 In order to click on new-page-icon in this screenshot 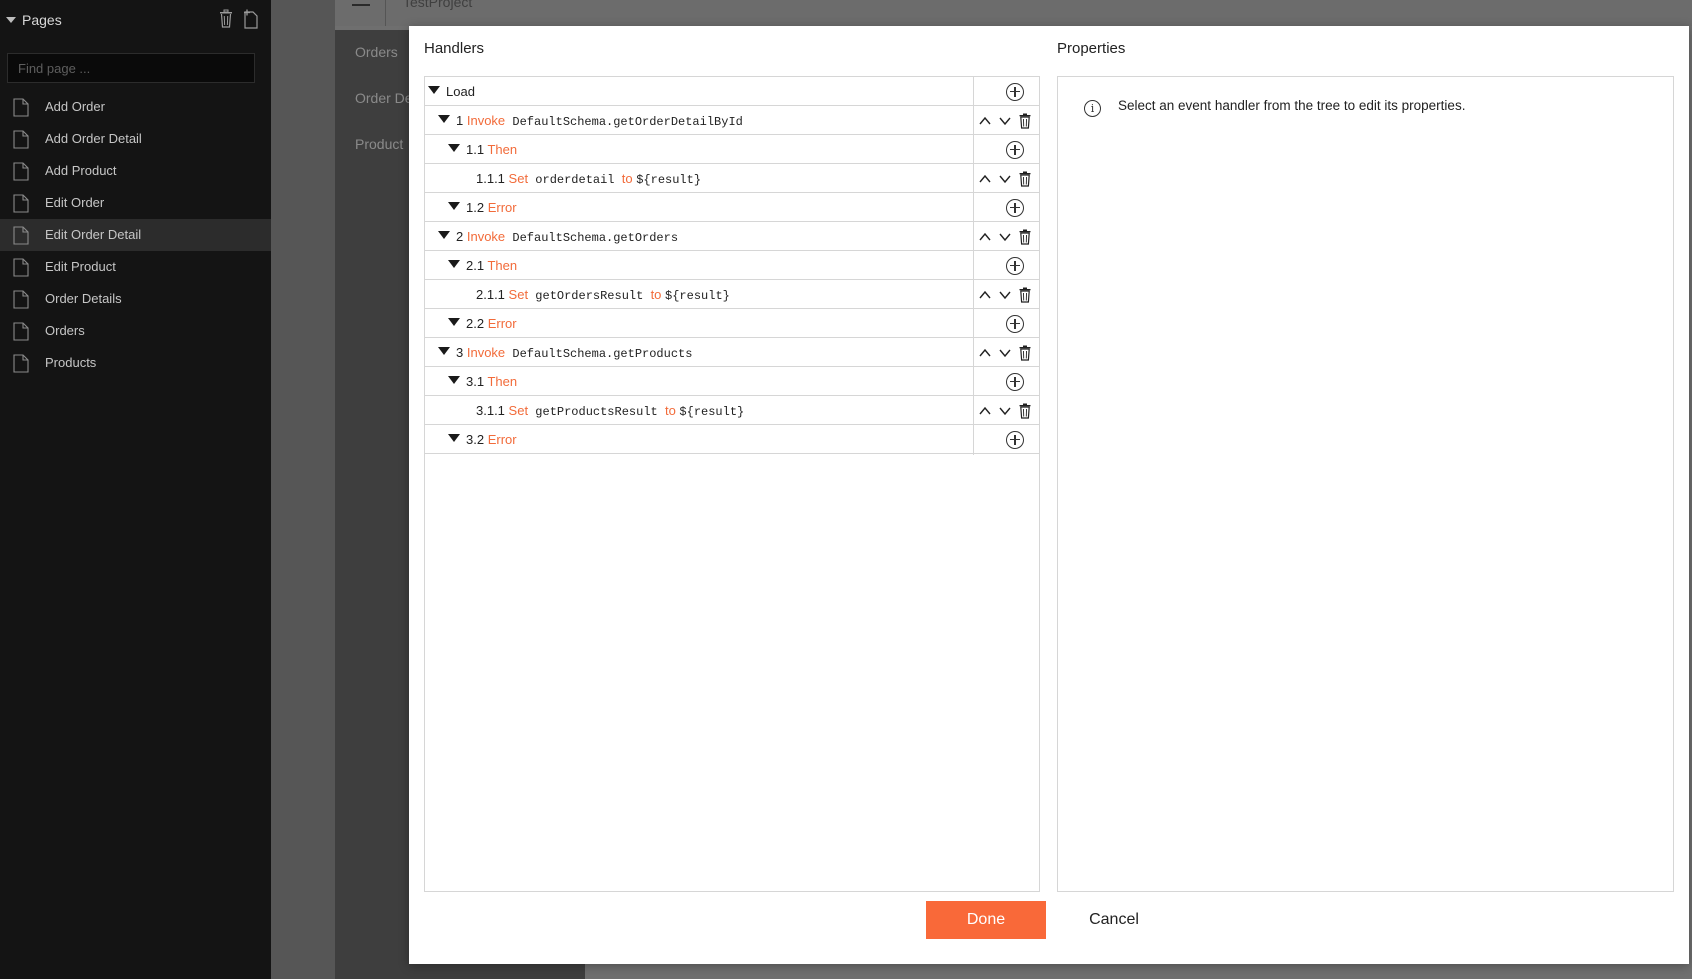, I will do `click(251, 19)`.